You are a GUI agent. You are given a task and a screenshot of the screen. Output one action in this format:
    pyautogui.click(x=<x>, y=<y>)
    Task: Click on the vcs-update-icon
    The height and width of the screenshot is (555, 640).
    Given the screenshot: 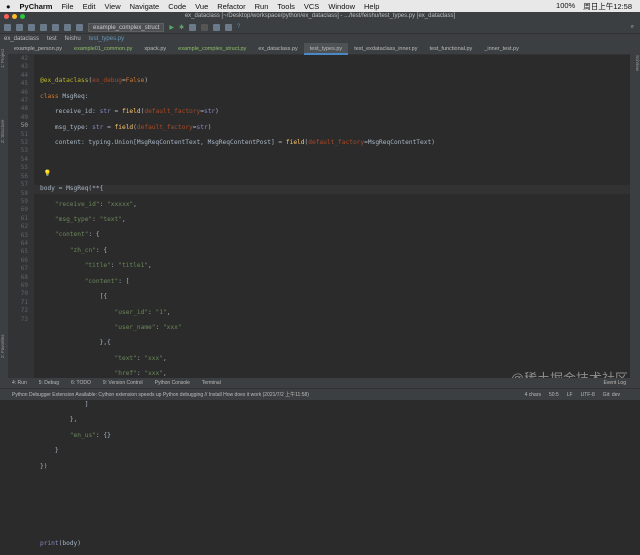 What is the action you would take?
    pyautogui.click(x=217, y=27)
    